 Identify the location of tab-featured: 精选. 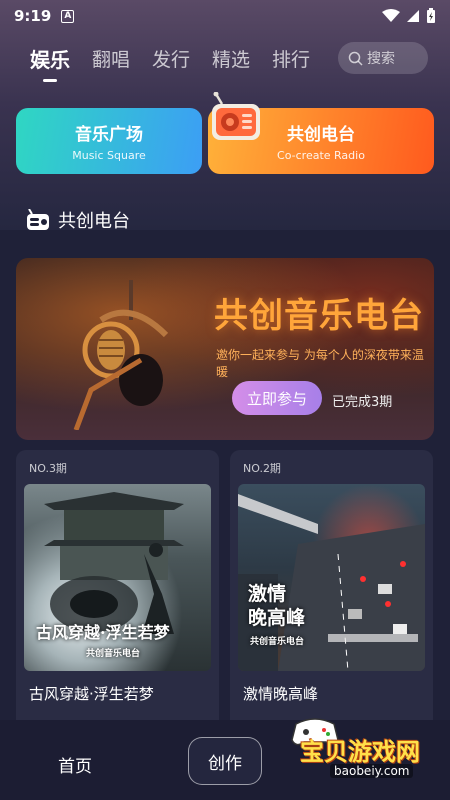
(231, 58).